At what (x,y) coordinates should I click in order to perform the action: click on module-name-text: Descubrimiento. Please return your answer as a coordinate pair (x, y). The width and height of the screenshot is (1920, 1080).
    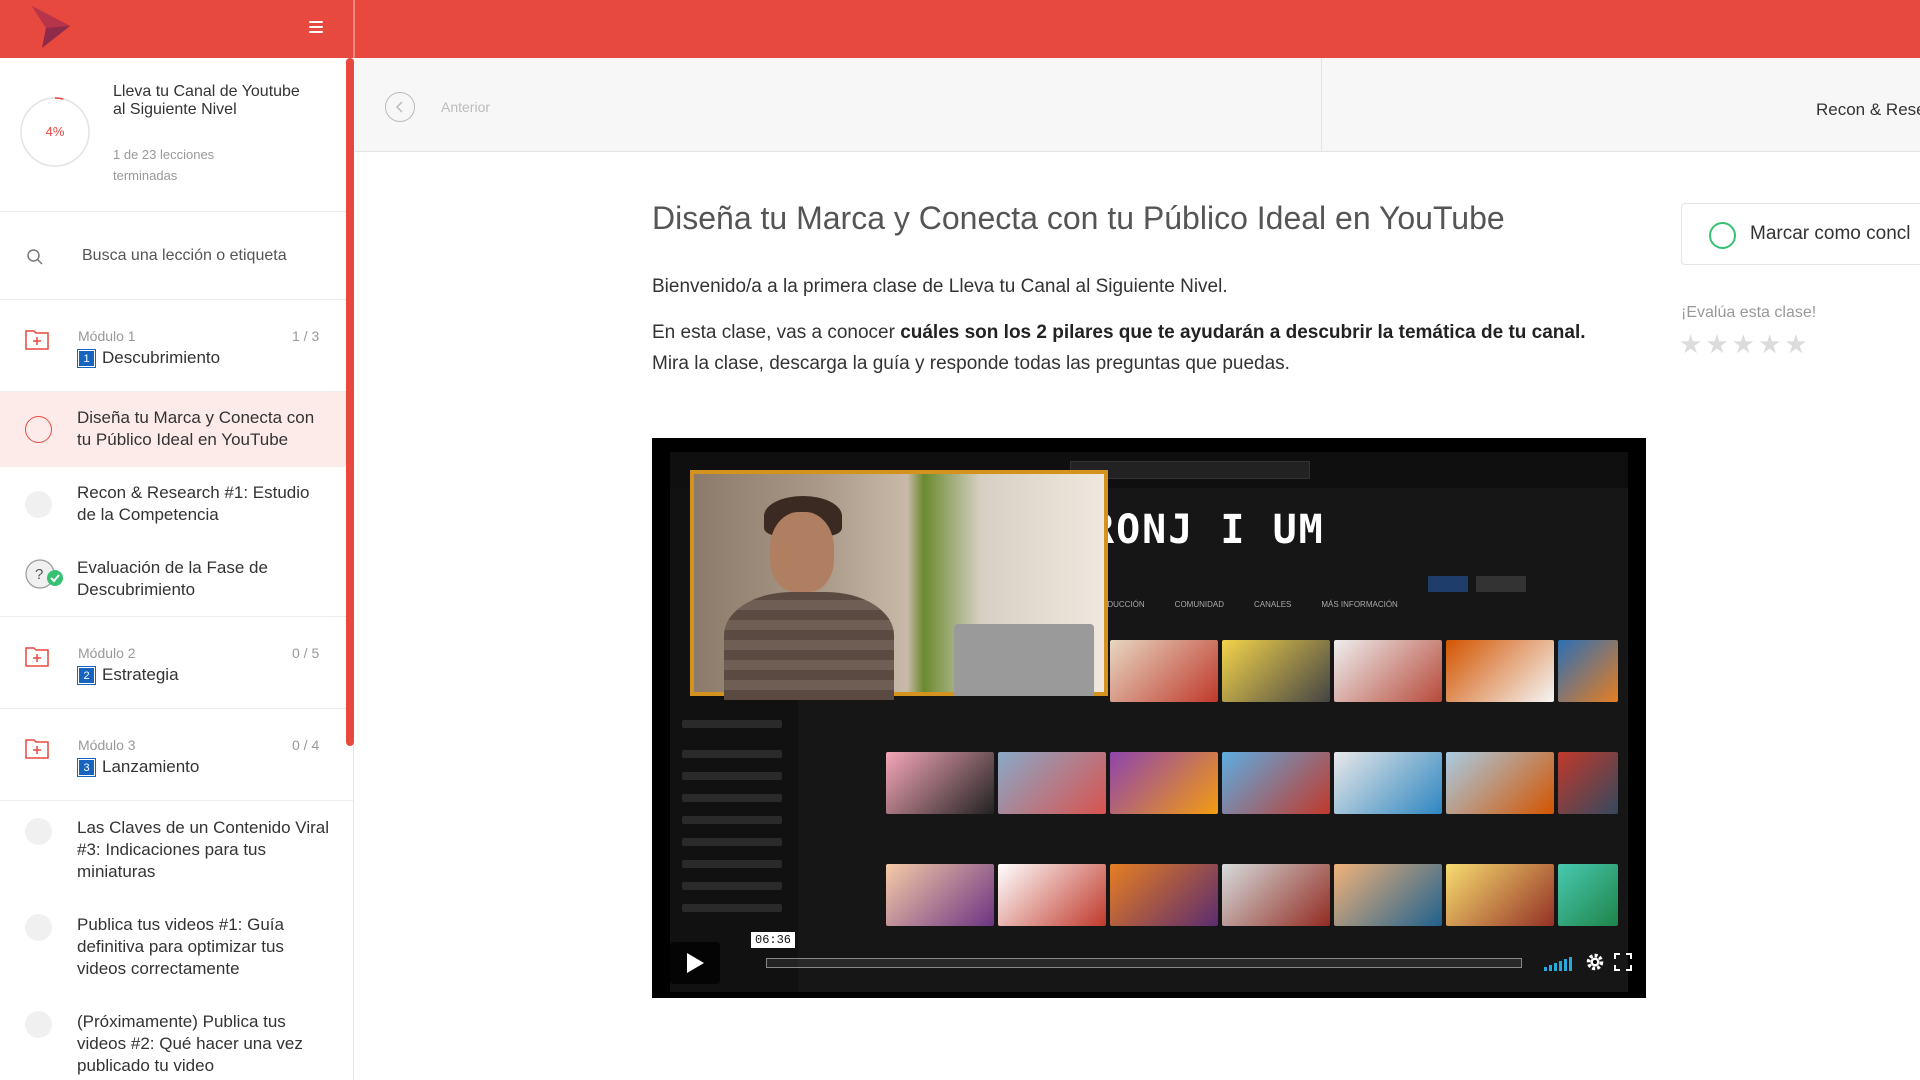
    Looking at the image, I should click on (161, 357).